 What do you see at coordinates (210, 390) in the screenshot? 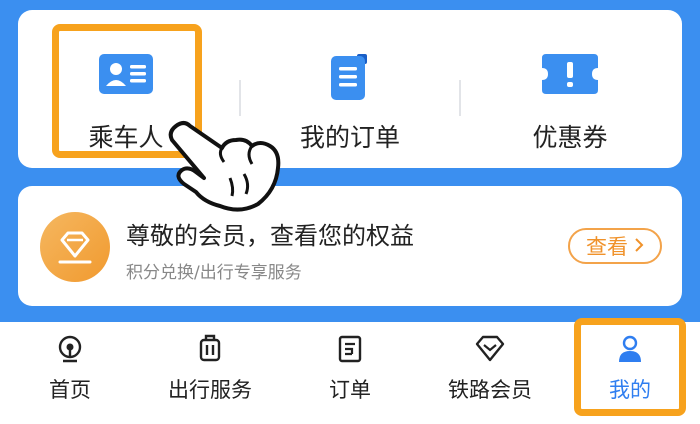
I see `tab-travel-services-label: 出行服务` at bounding box center [210, 390].